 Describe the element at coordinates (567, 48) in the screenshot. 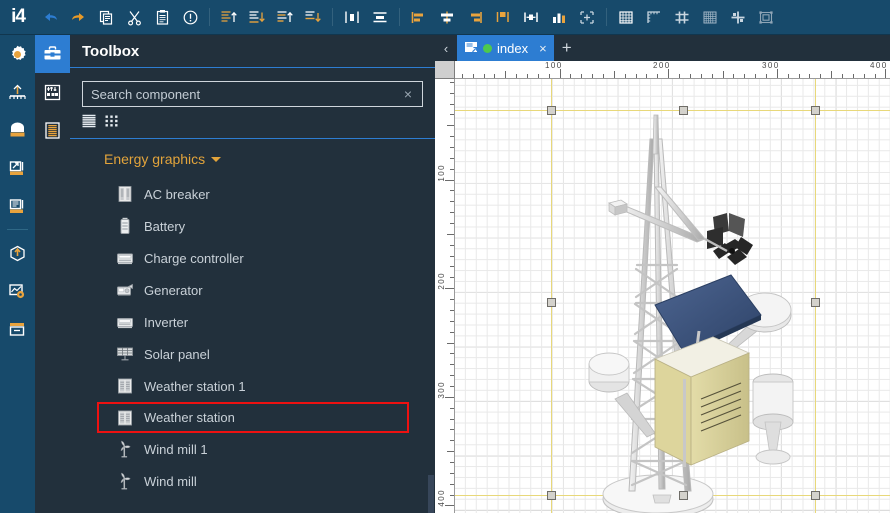

I see `add-tab-button: +` at that location.